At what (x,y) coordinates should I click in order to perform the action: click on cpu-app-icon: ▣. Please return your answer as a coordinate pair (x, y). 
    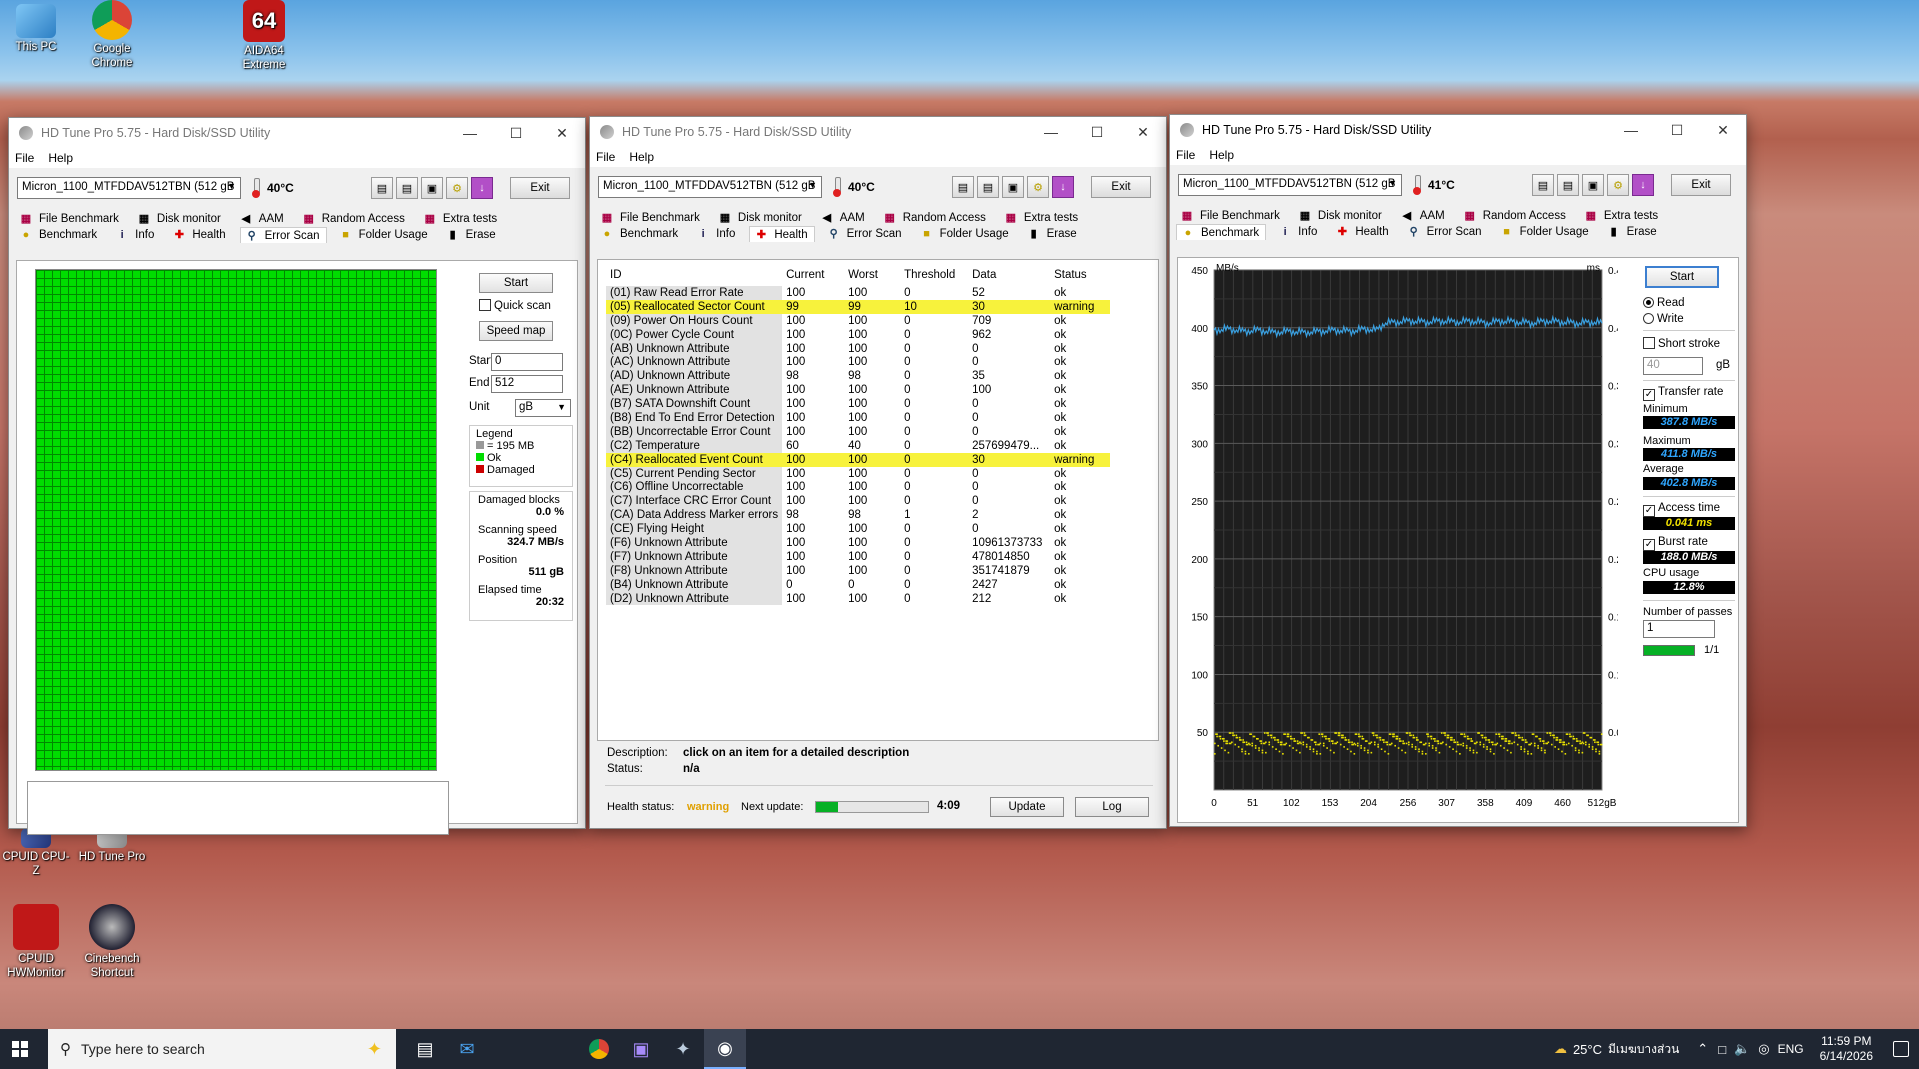
    Looking at the image, I should click on (641, 1049).